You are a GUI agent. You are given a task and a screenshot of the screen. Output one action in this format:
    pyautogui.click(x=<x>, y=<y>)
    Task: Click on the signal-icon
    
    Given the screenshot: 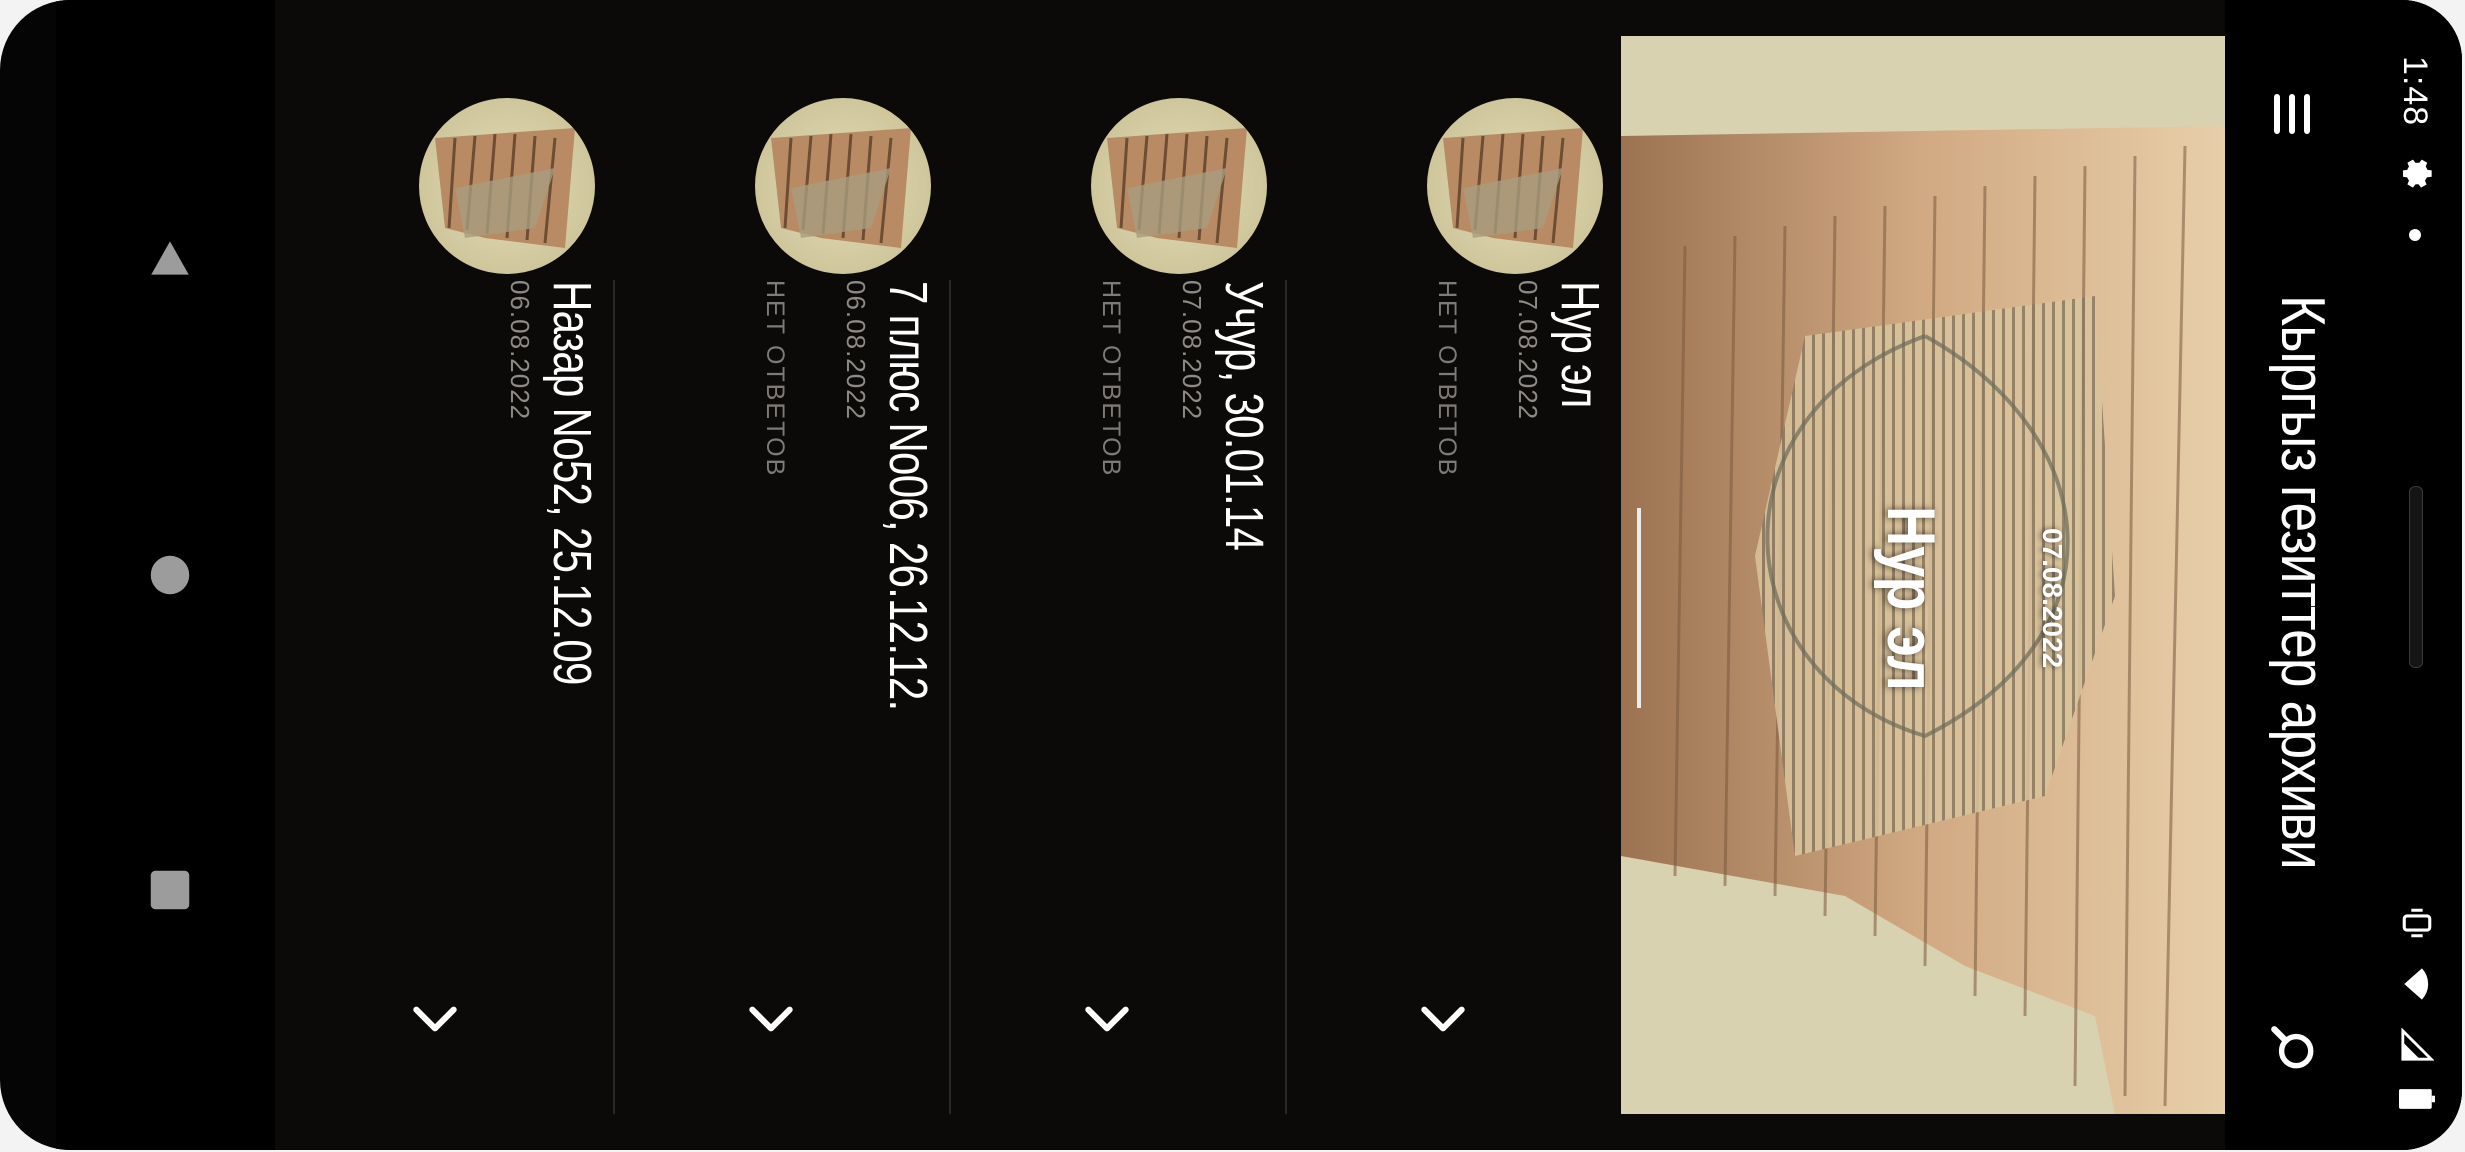 What is the action you would take?
    pyautogui.click(x=2416, y=1044)
    